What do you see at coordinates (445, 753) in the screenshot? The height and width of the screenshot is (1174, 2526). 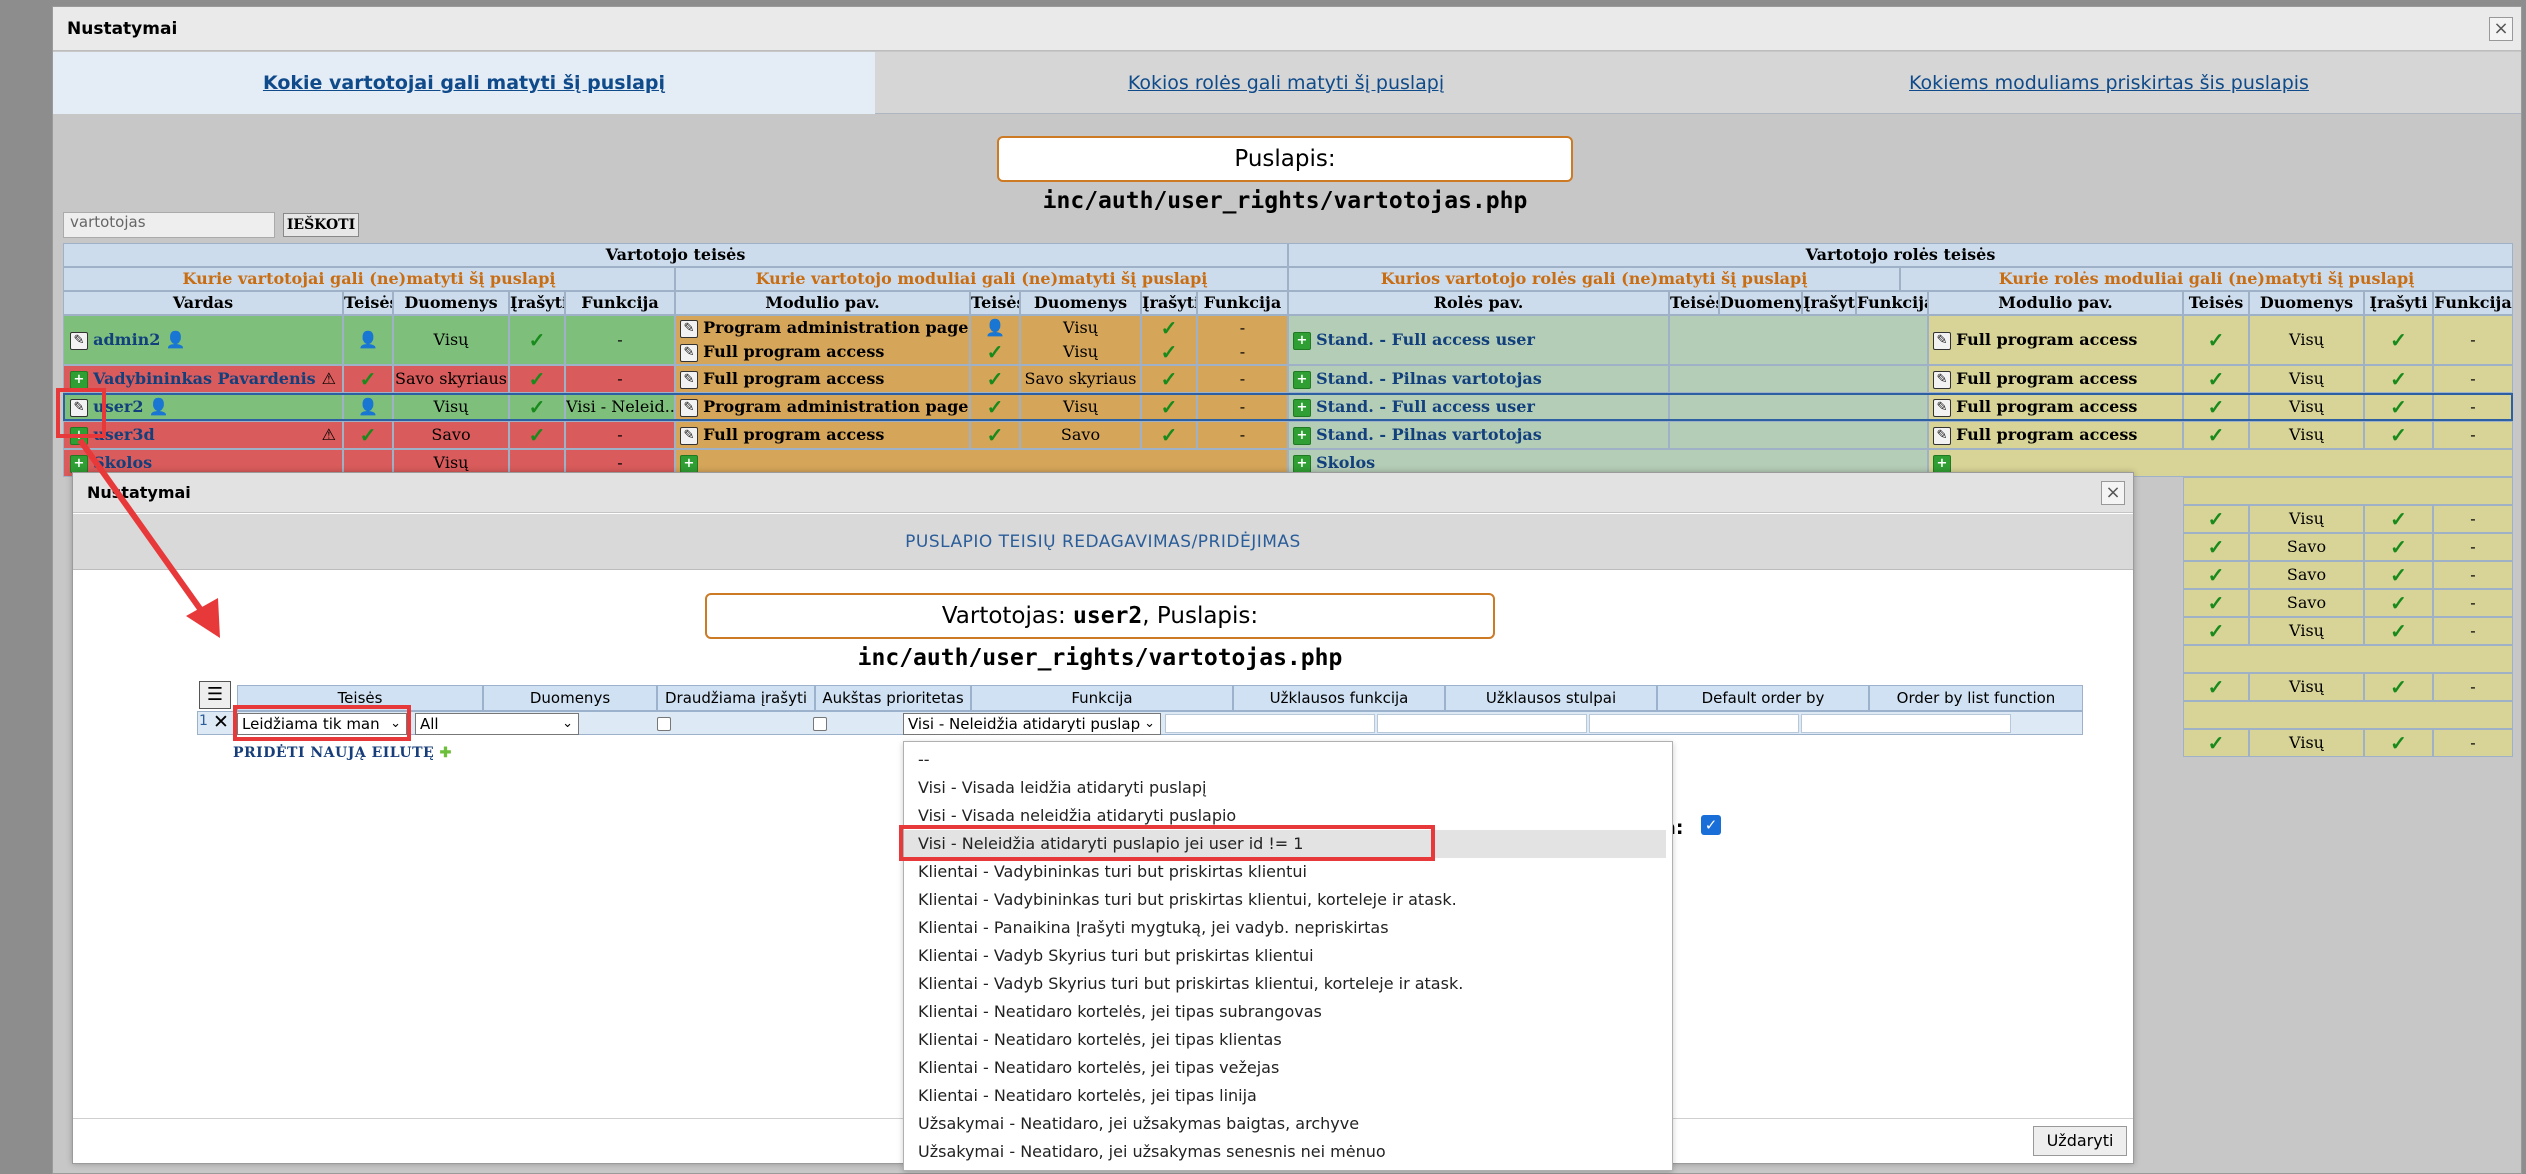 I see `add-icon: ✚` at bounding box center [445, 753].